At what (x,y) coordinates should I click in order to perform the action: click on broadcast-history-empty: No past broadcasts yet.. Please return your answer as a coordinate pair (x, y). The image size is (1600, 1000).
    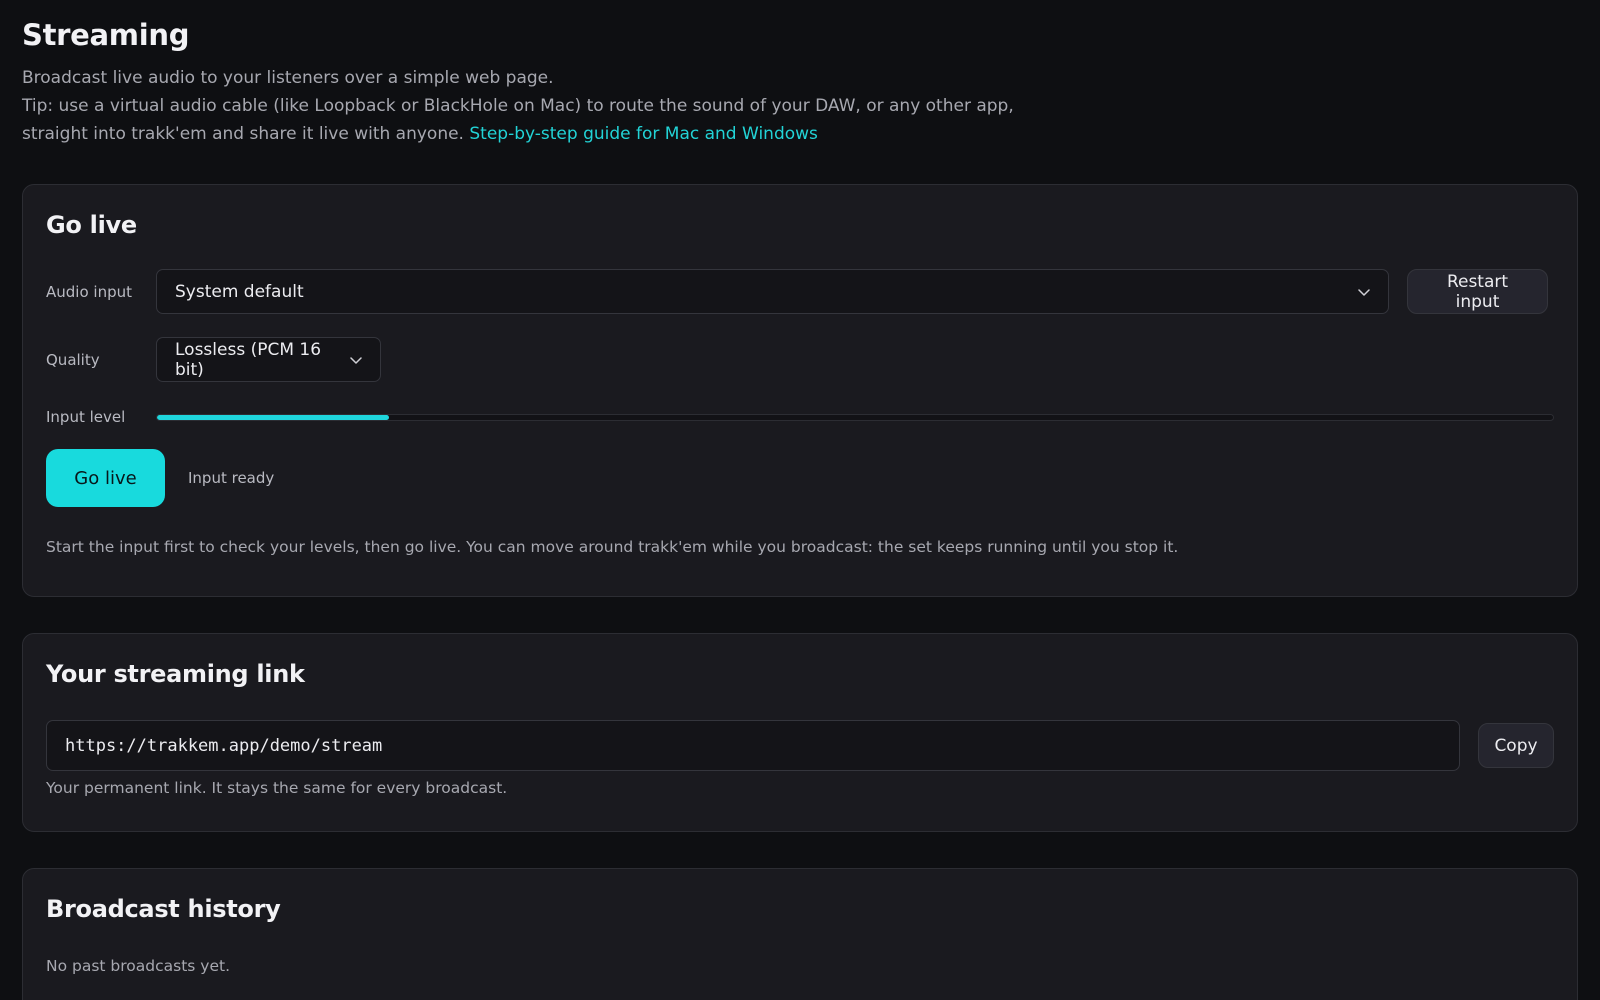
    Looking at the image, I should click on (138, 966).